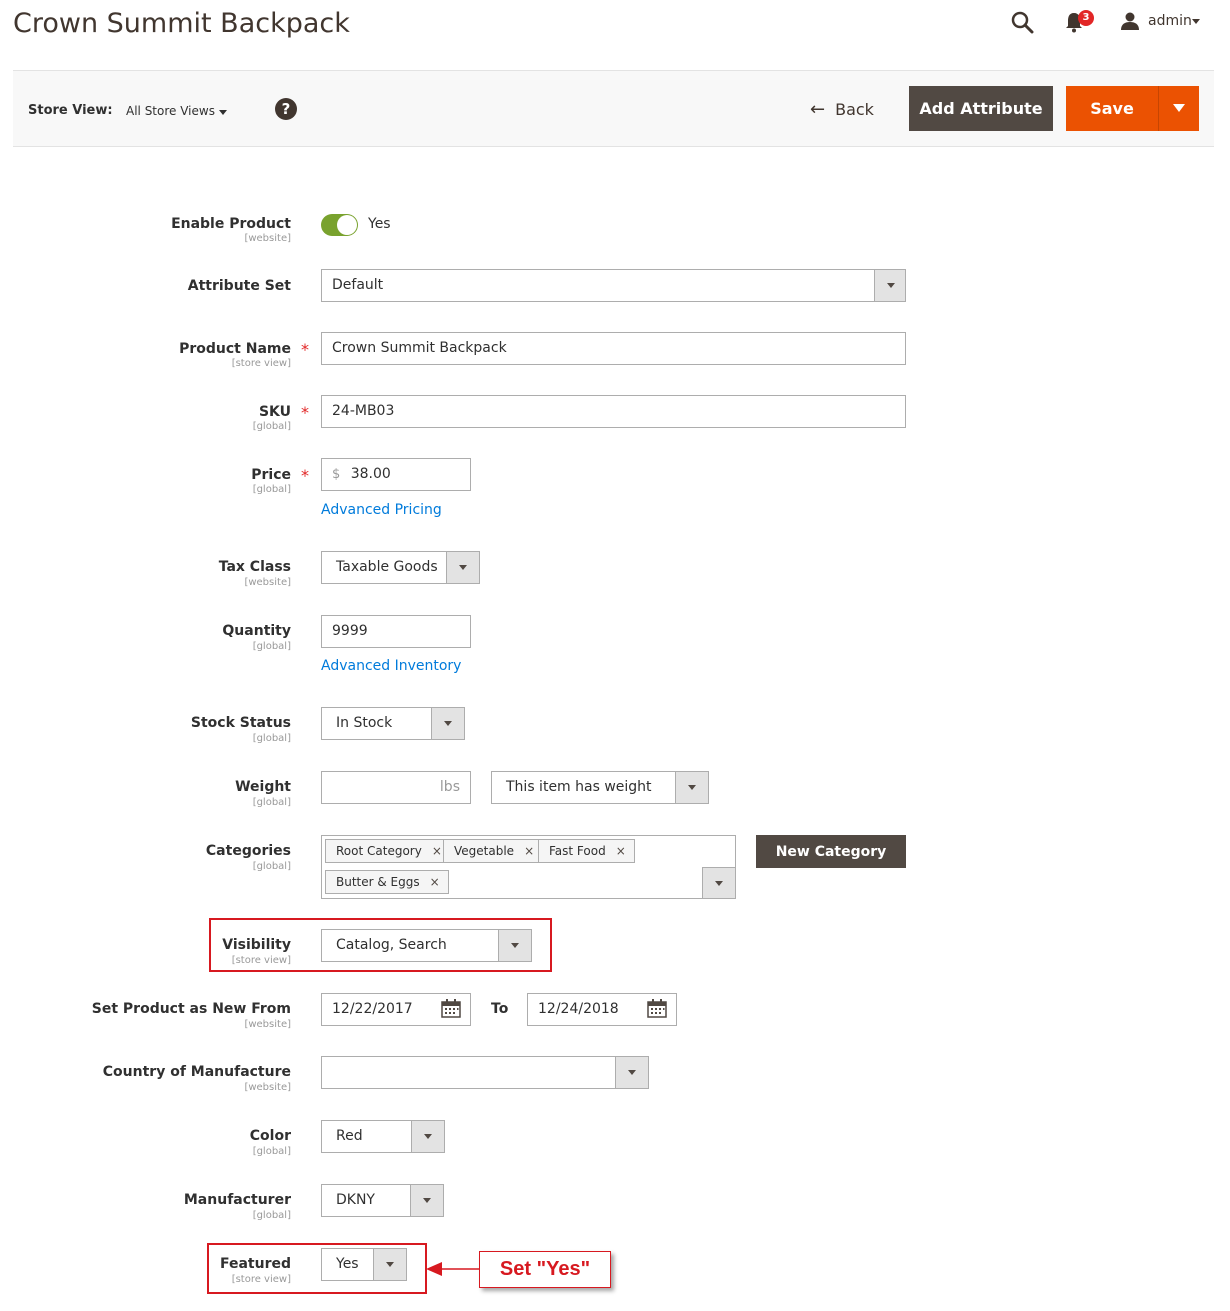 The image size is (1230, 1311). I want to click on country-label: Country of Manufacture, so click(196, 1072).